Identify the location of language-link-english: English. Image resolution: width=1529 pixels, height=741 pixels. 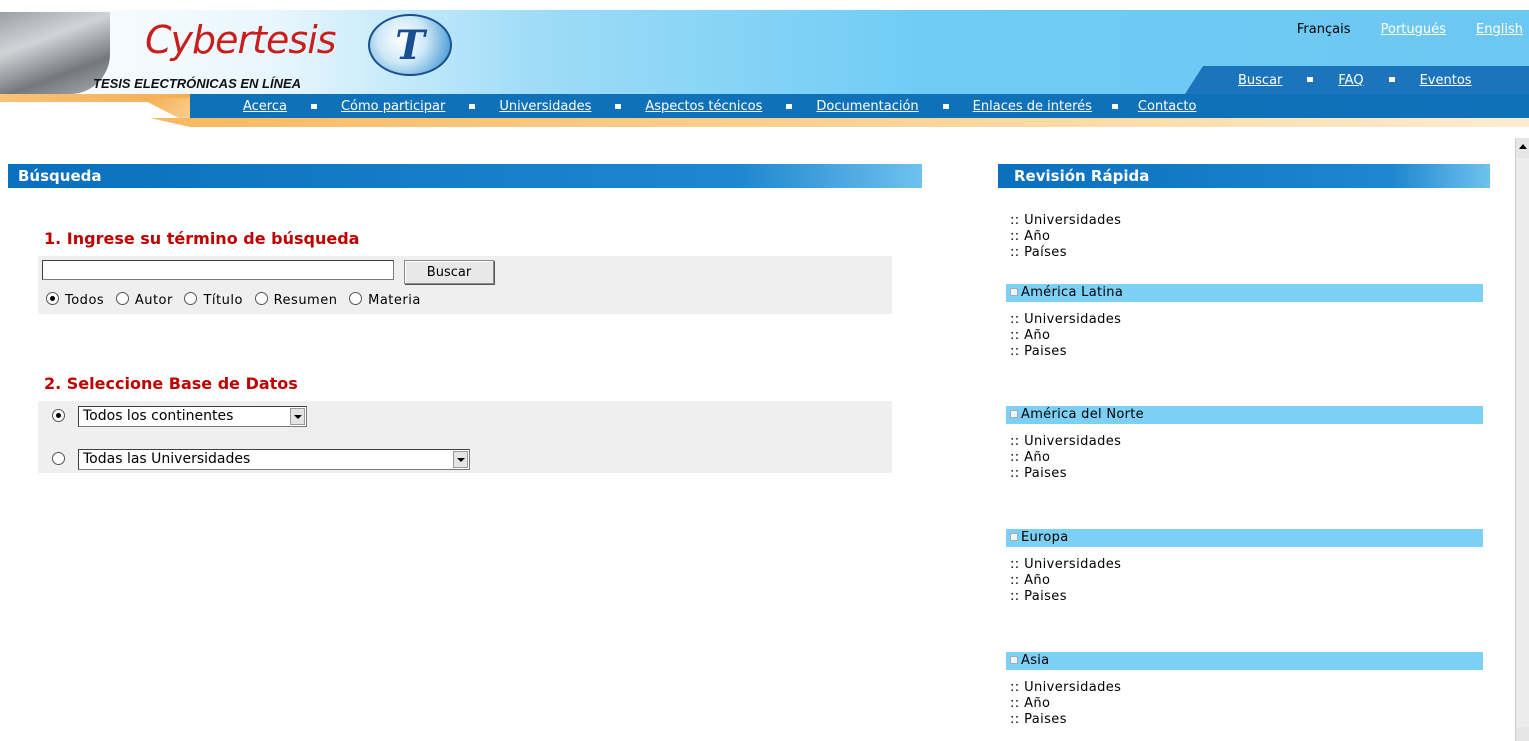
(1499, 29).